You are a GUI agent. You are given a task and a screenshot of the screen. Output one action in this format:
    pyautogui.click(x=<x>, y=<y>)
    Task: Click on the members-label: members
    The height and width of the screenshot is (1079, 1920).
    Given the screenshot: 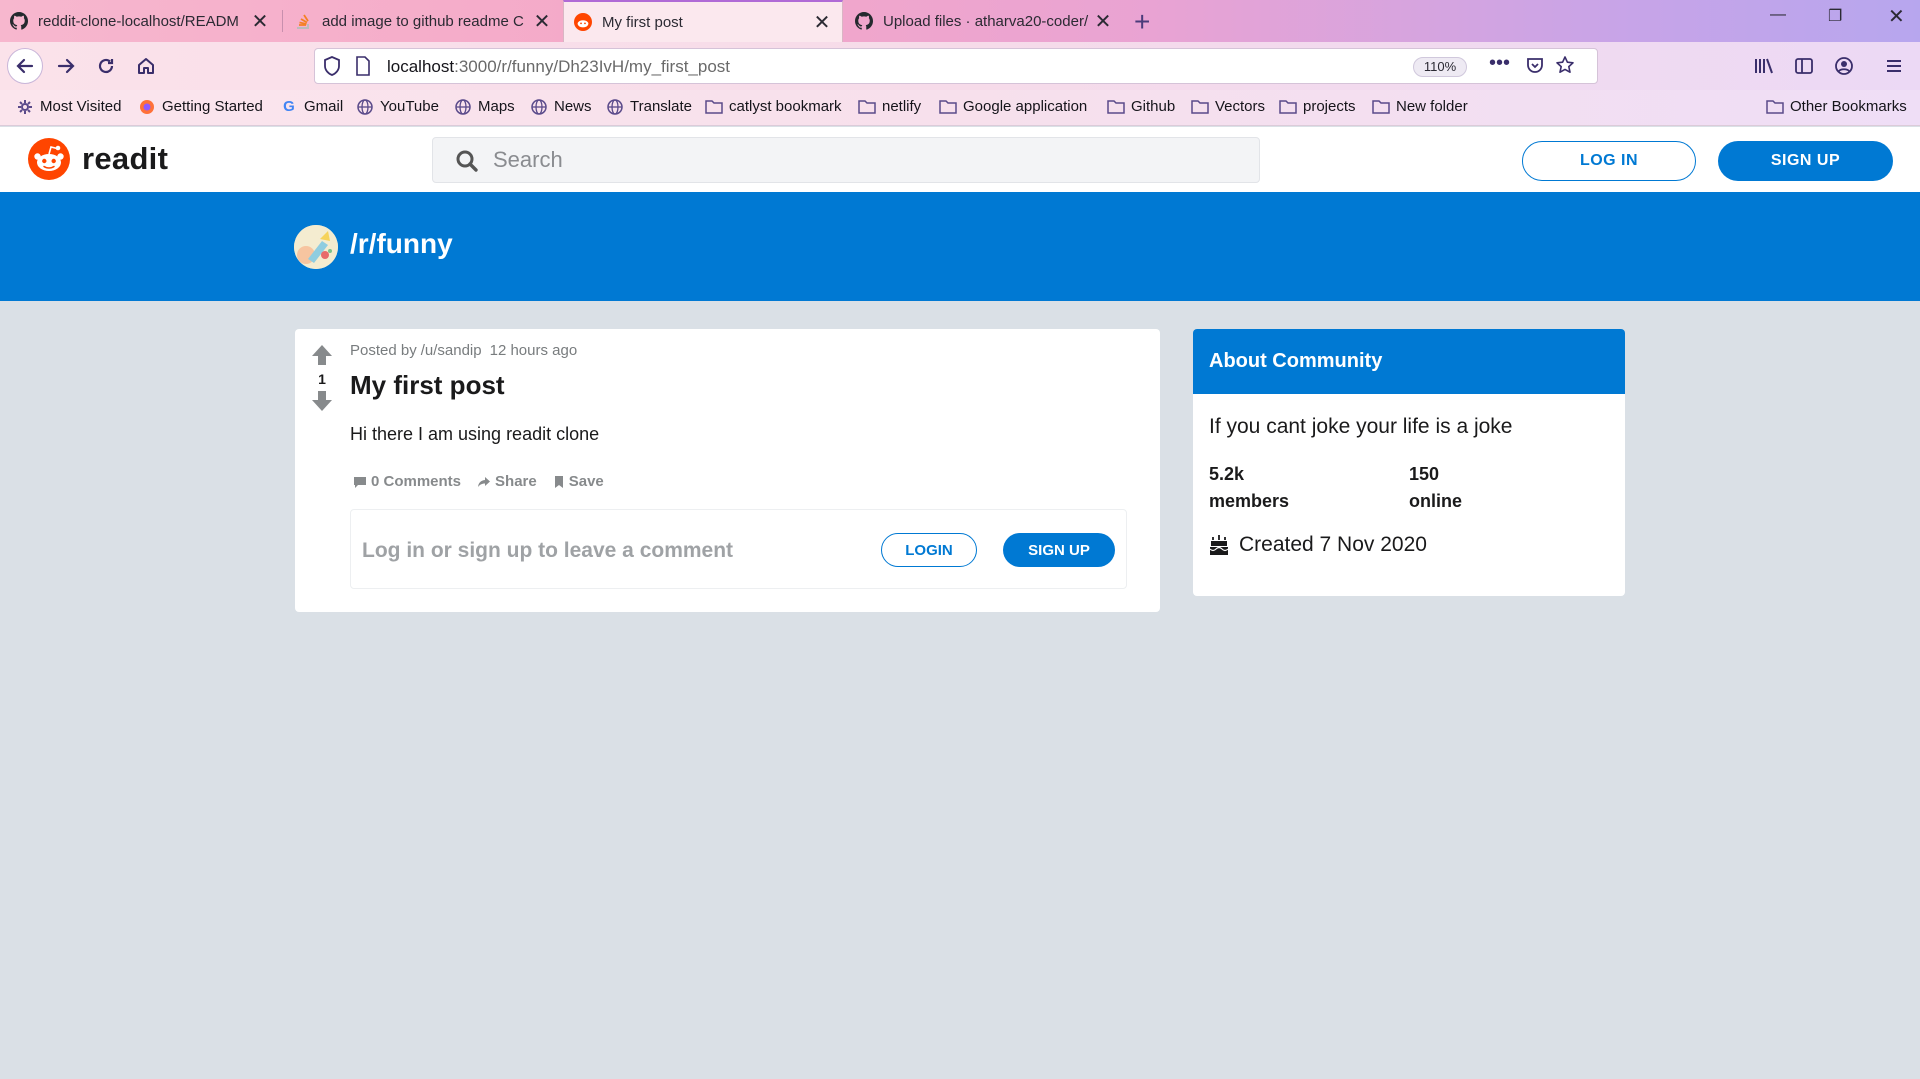 What is the action you would take?
    pyautogui.click(x=1249, y=501)
    